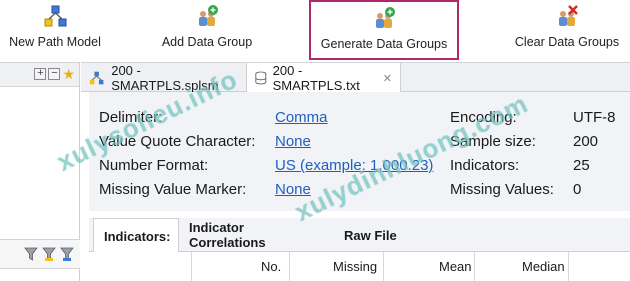 The height and width of the screenshot is (281, 630). What do you see at coordinates (543, 266) in the screenshot?
I see `column-header-median: Median` at bounding box center [543, 266].